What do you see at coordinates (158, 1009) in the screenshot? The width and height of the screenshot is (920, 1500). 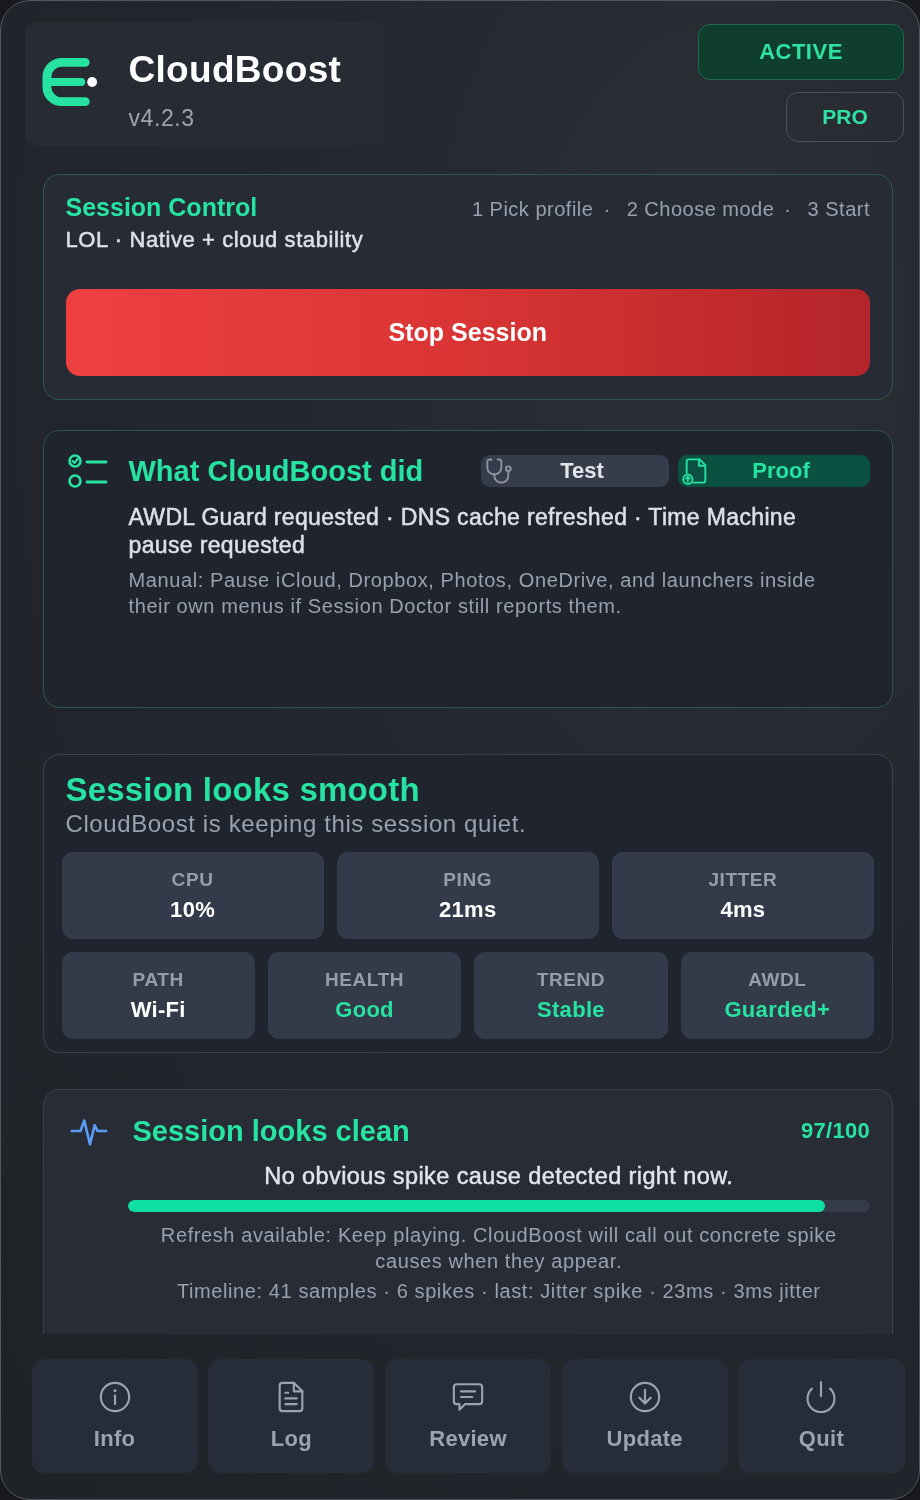 I see `metric-value: Wi-Fi` at bounding box center [158, 1009].